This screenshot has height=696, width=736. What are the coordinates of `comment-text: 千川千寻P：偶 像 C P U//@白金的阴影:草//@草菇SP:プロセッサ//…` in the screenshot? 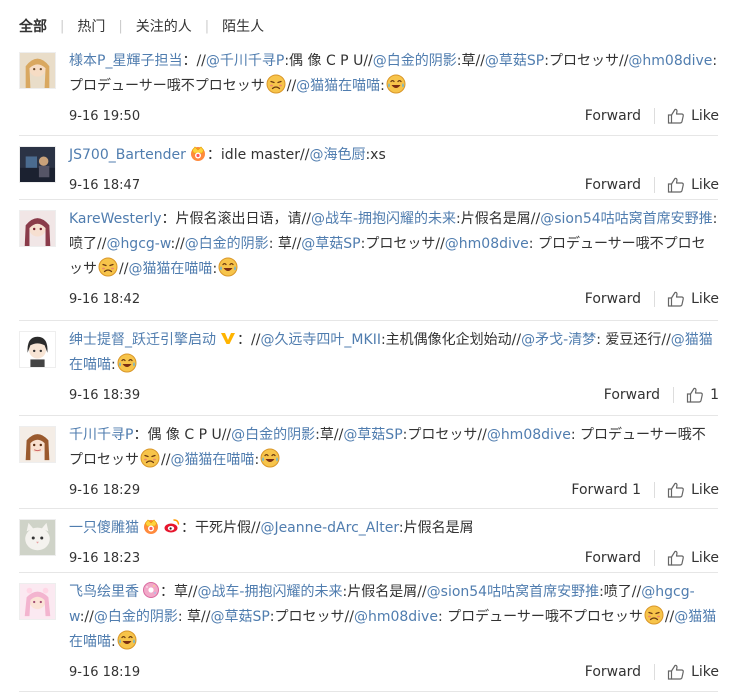 It's located at (394, 448).